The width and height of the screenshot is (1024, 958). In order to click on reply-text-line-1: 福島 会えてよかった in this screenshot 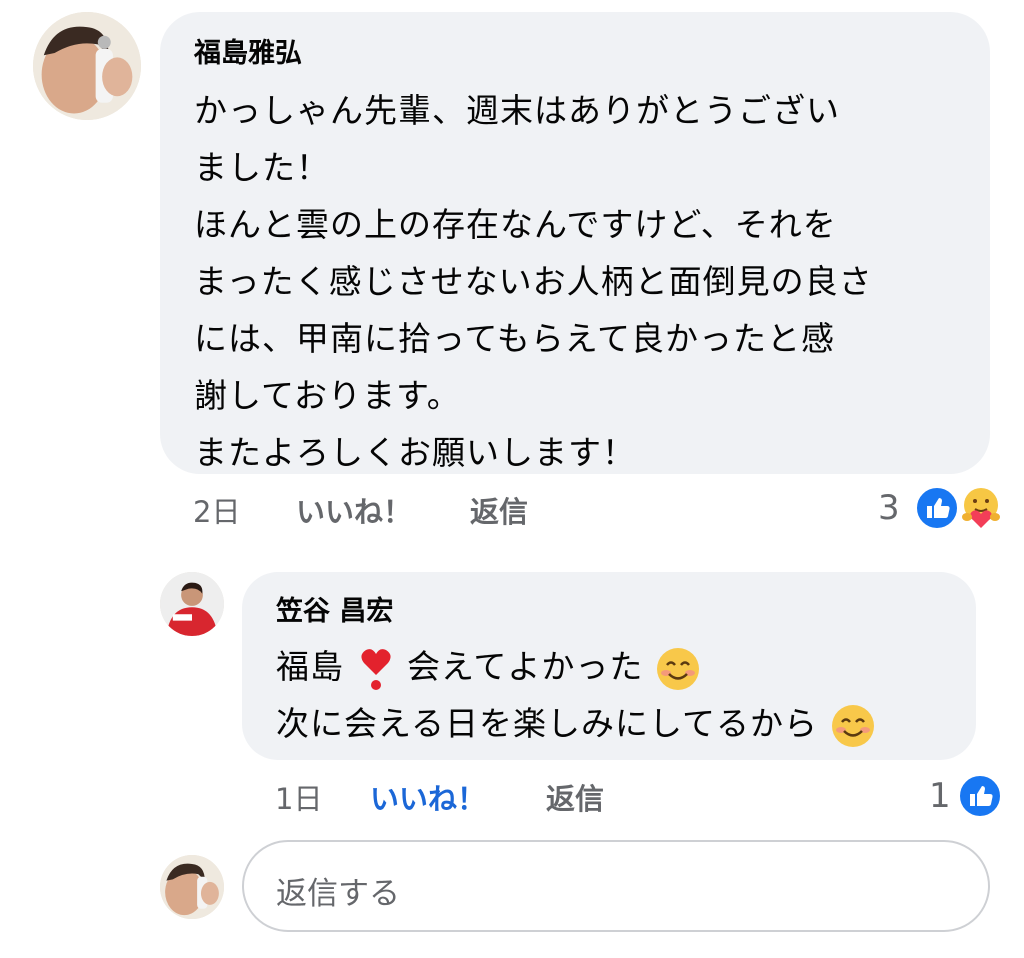, I will do `click(626, 666)`.